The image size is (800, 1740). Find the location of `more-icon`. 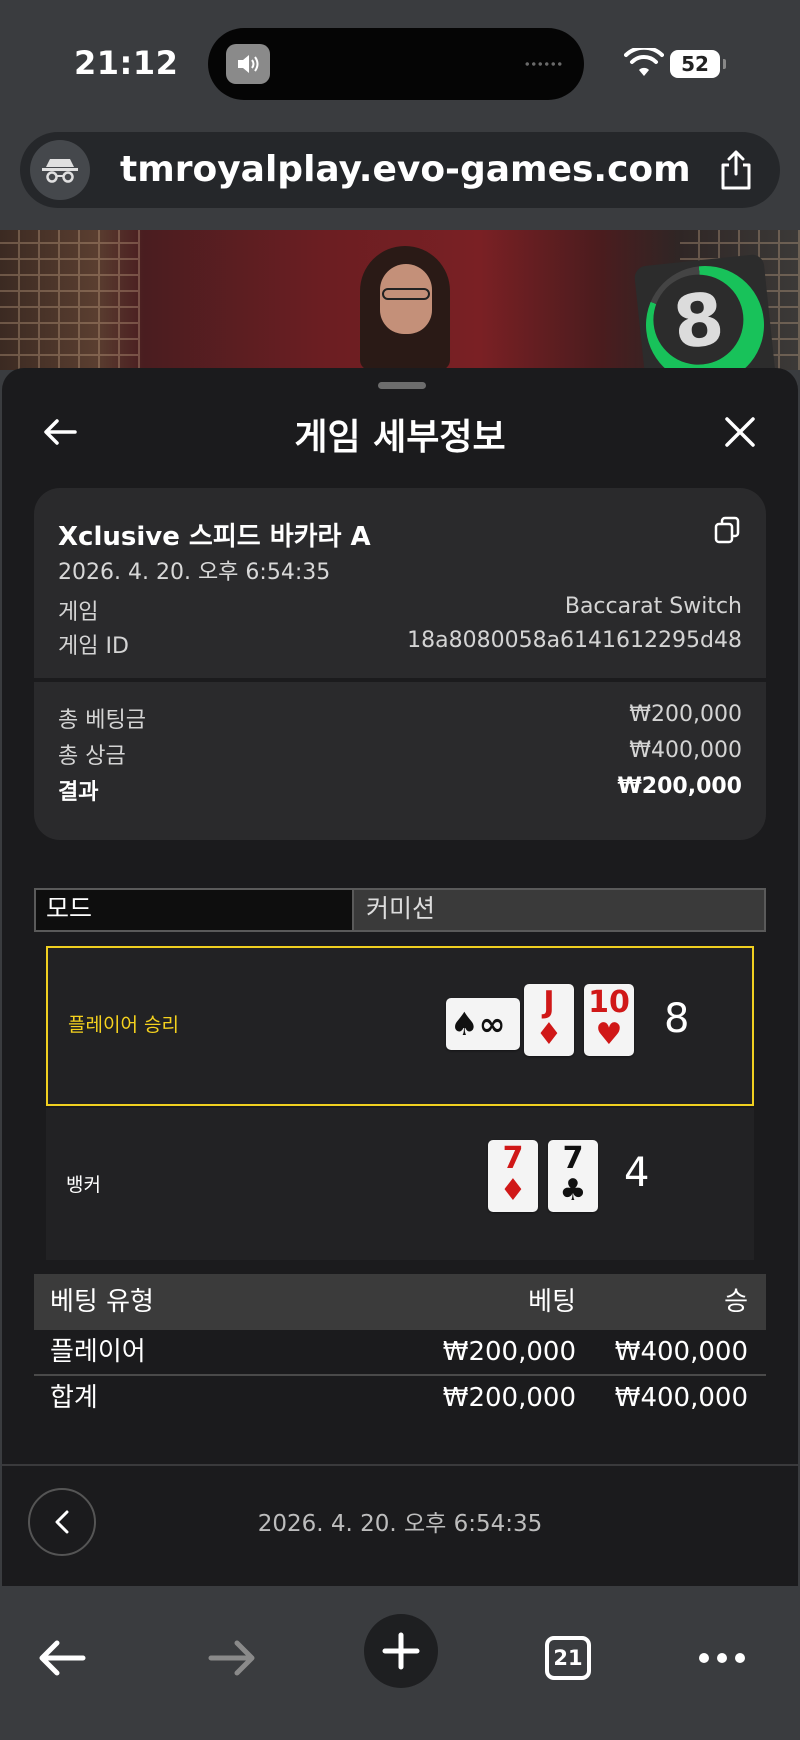

more-icon is located at coordinates (722, 1658).